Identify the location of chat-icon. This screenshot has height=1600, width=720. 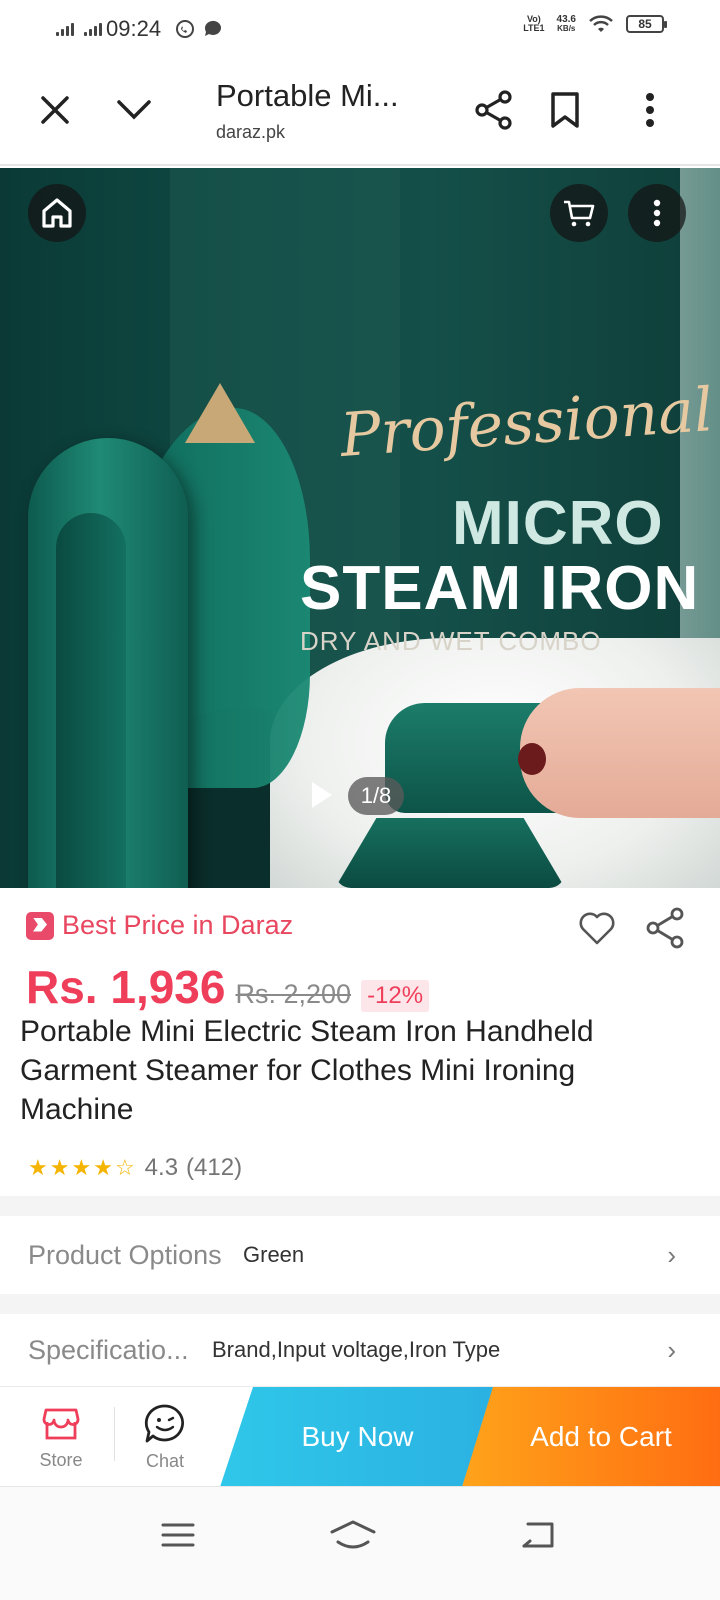
(164, 1423).